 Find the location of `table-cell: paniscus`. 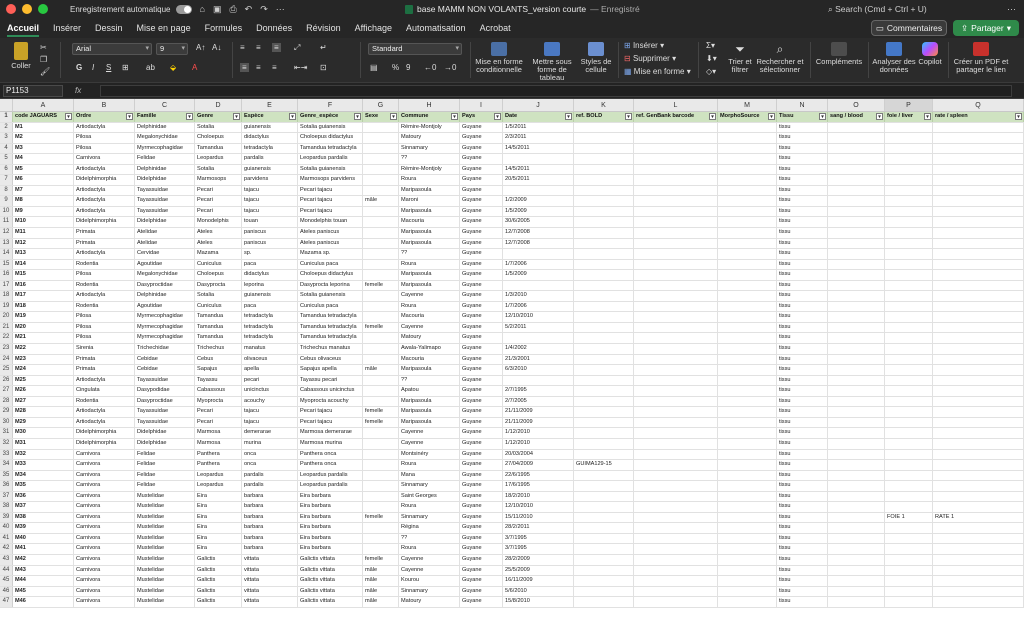

table-cell: paniscus is located at coordinates (270, 243).